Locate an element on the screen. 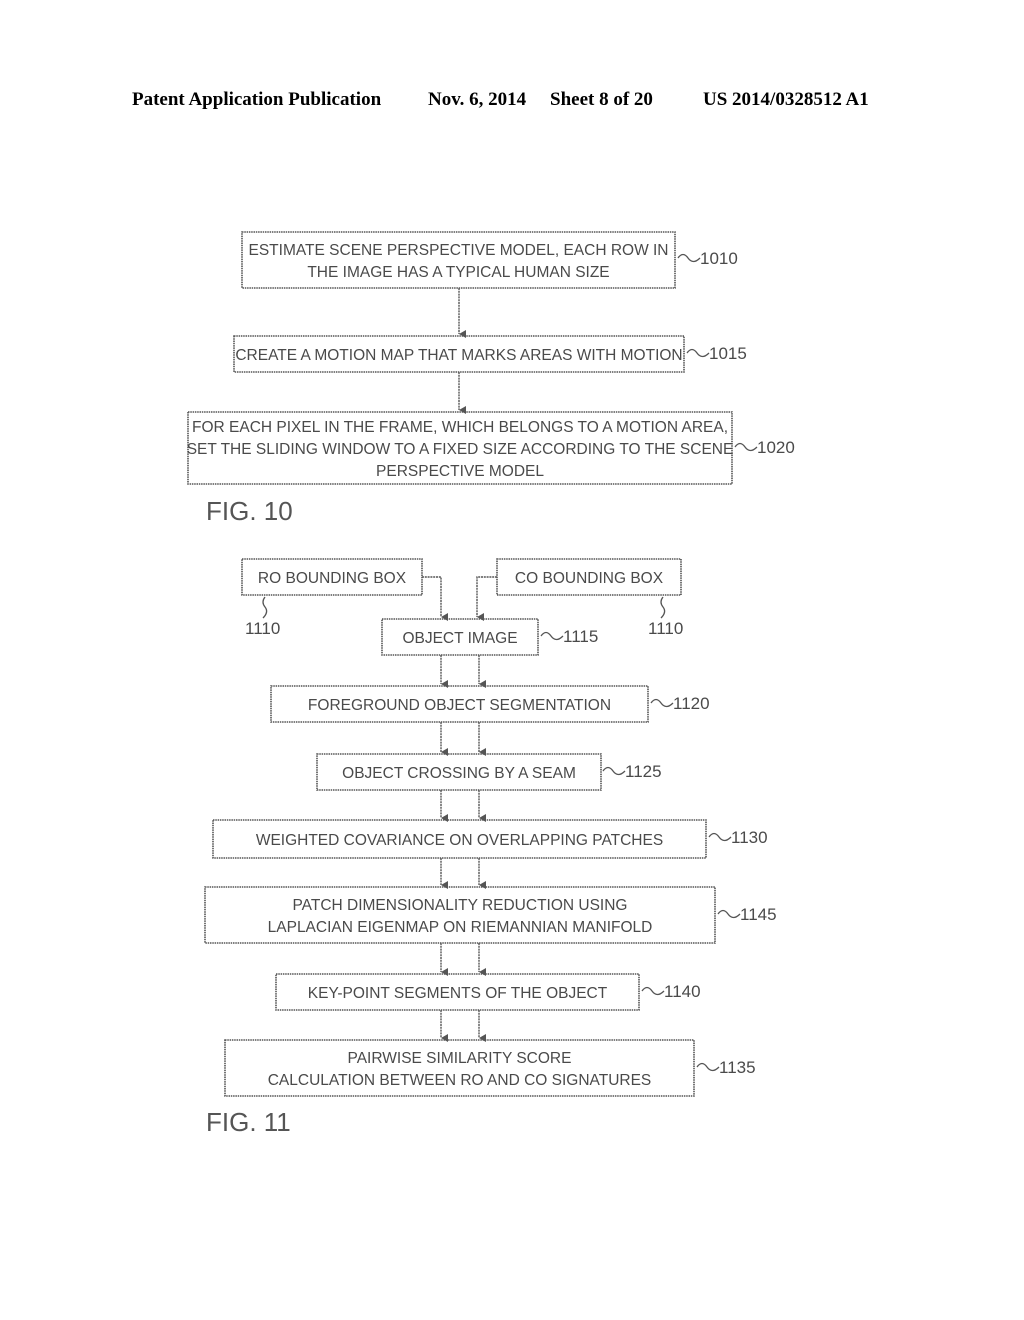  step-1115: OBJECT IMAGE 1115 is located at coordinates (489, 637).